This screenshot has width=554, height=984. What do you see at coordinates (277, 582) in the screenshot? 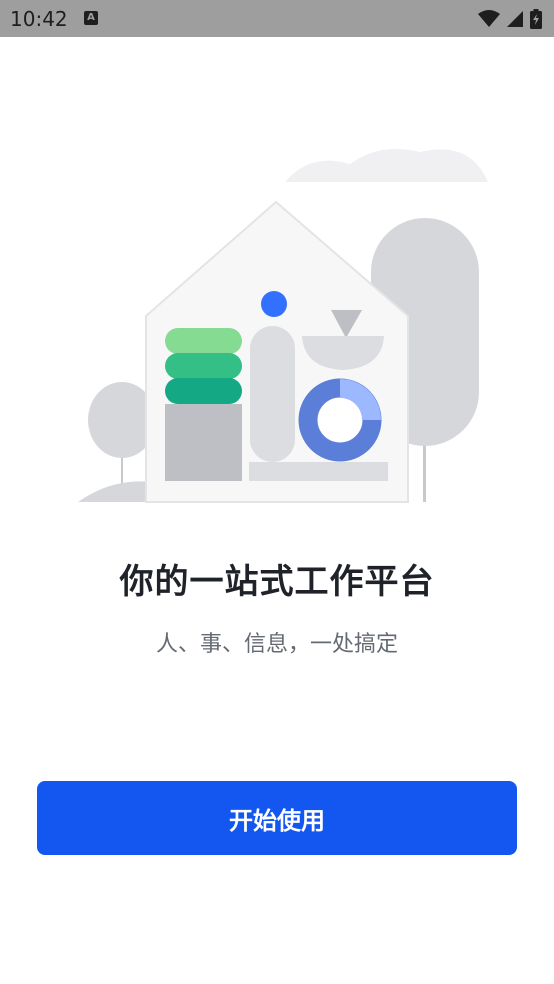
I see `page-title: 你的一站式工作平台` at bounding box center [277, 582].